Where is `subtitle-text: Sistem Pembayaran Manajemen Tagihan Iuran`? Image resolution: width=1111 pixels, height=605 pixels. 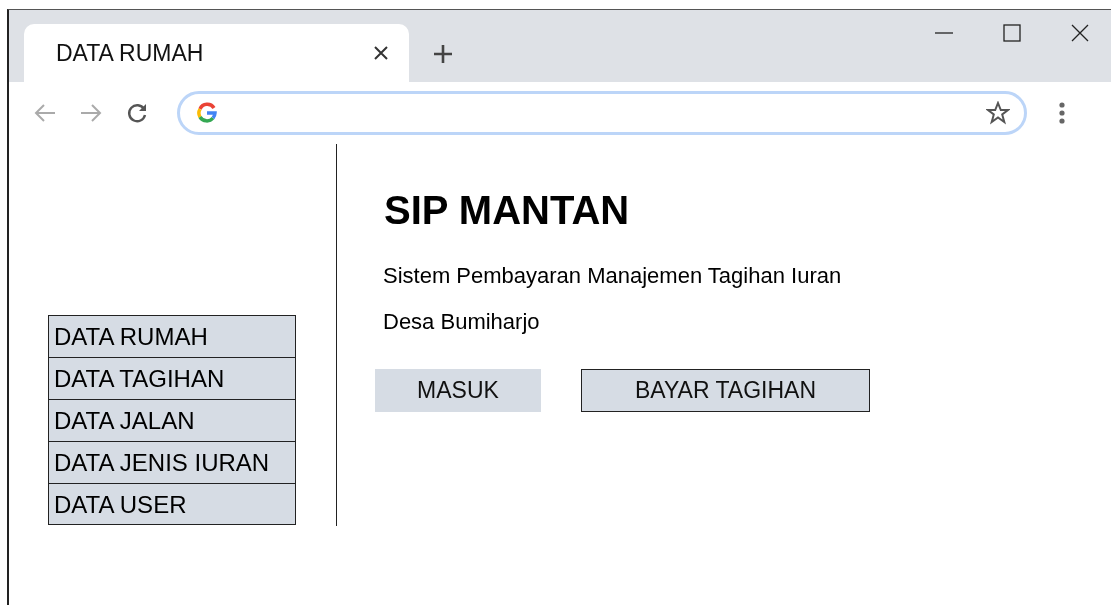 subtitle-text: Sistem Pembayaran Manajemen Tagihan Iuran is located at coordinates (613, 276).